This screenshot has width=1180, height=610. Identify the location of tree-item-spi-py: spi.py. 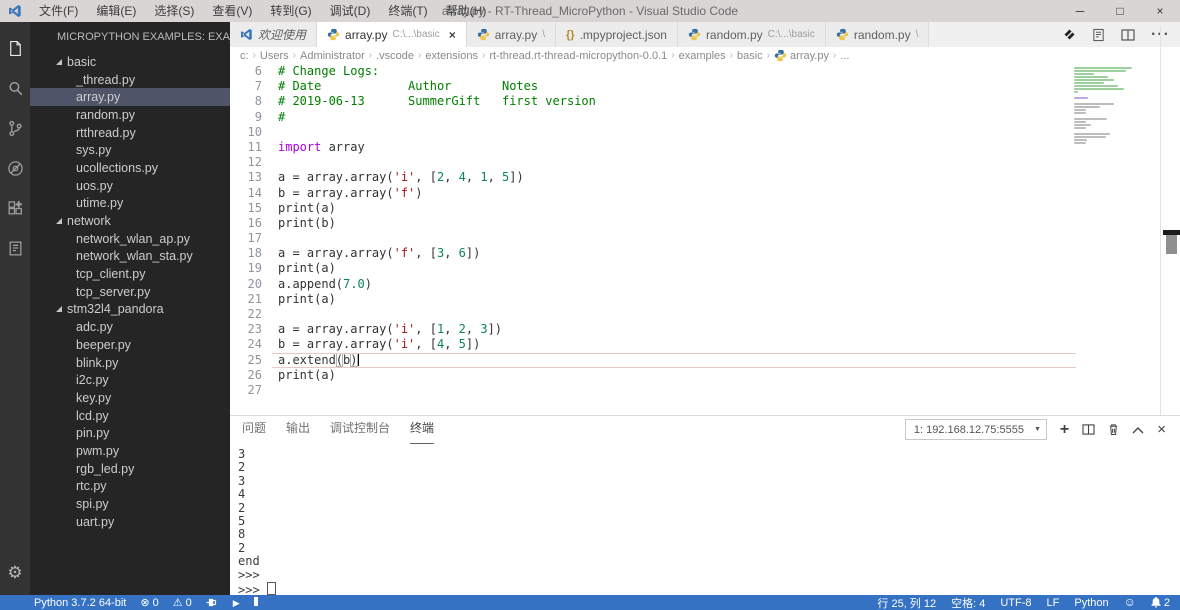
(130, 504).